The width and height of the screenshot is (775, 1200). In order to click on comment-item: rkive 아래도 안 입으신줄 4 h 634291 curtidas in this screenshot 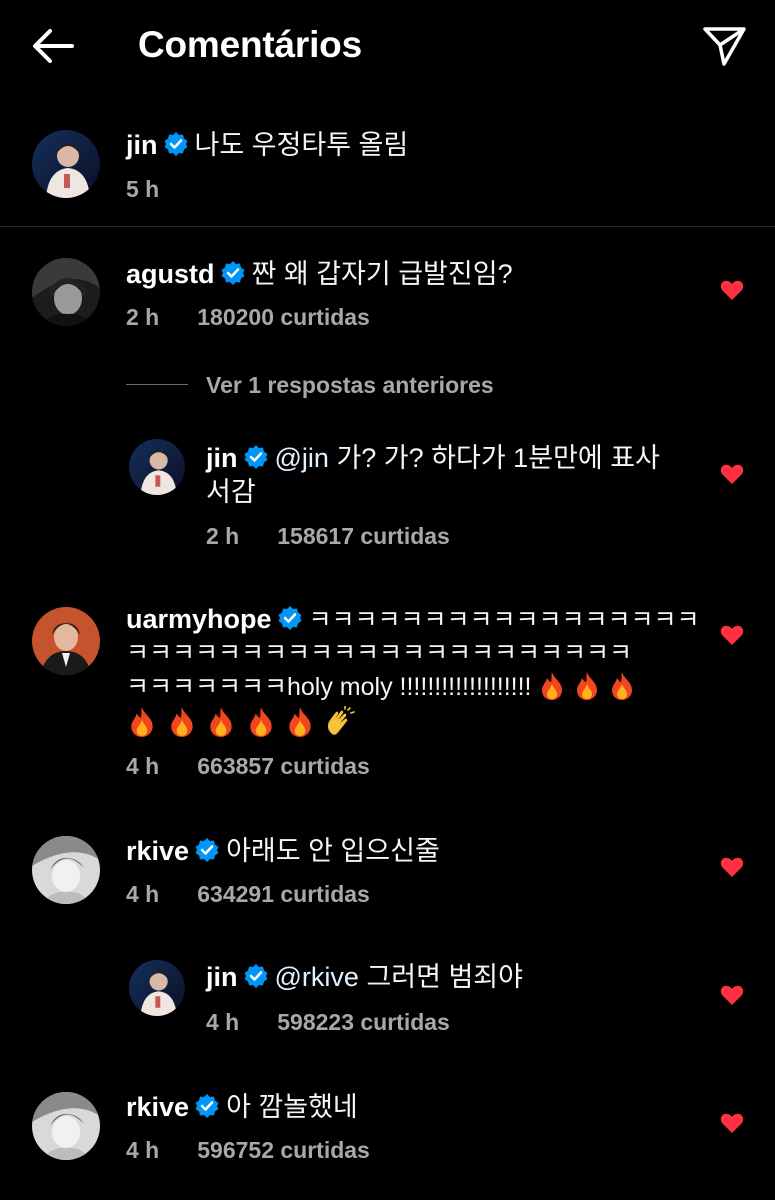, I will do `click(387, 877)`.